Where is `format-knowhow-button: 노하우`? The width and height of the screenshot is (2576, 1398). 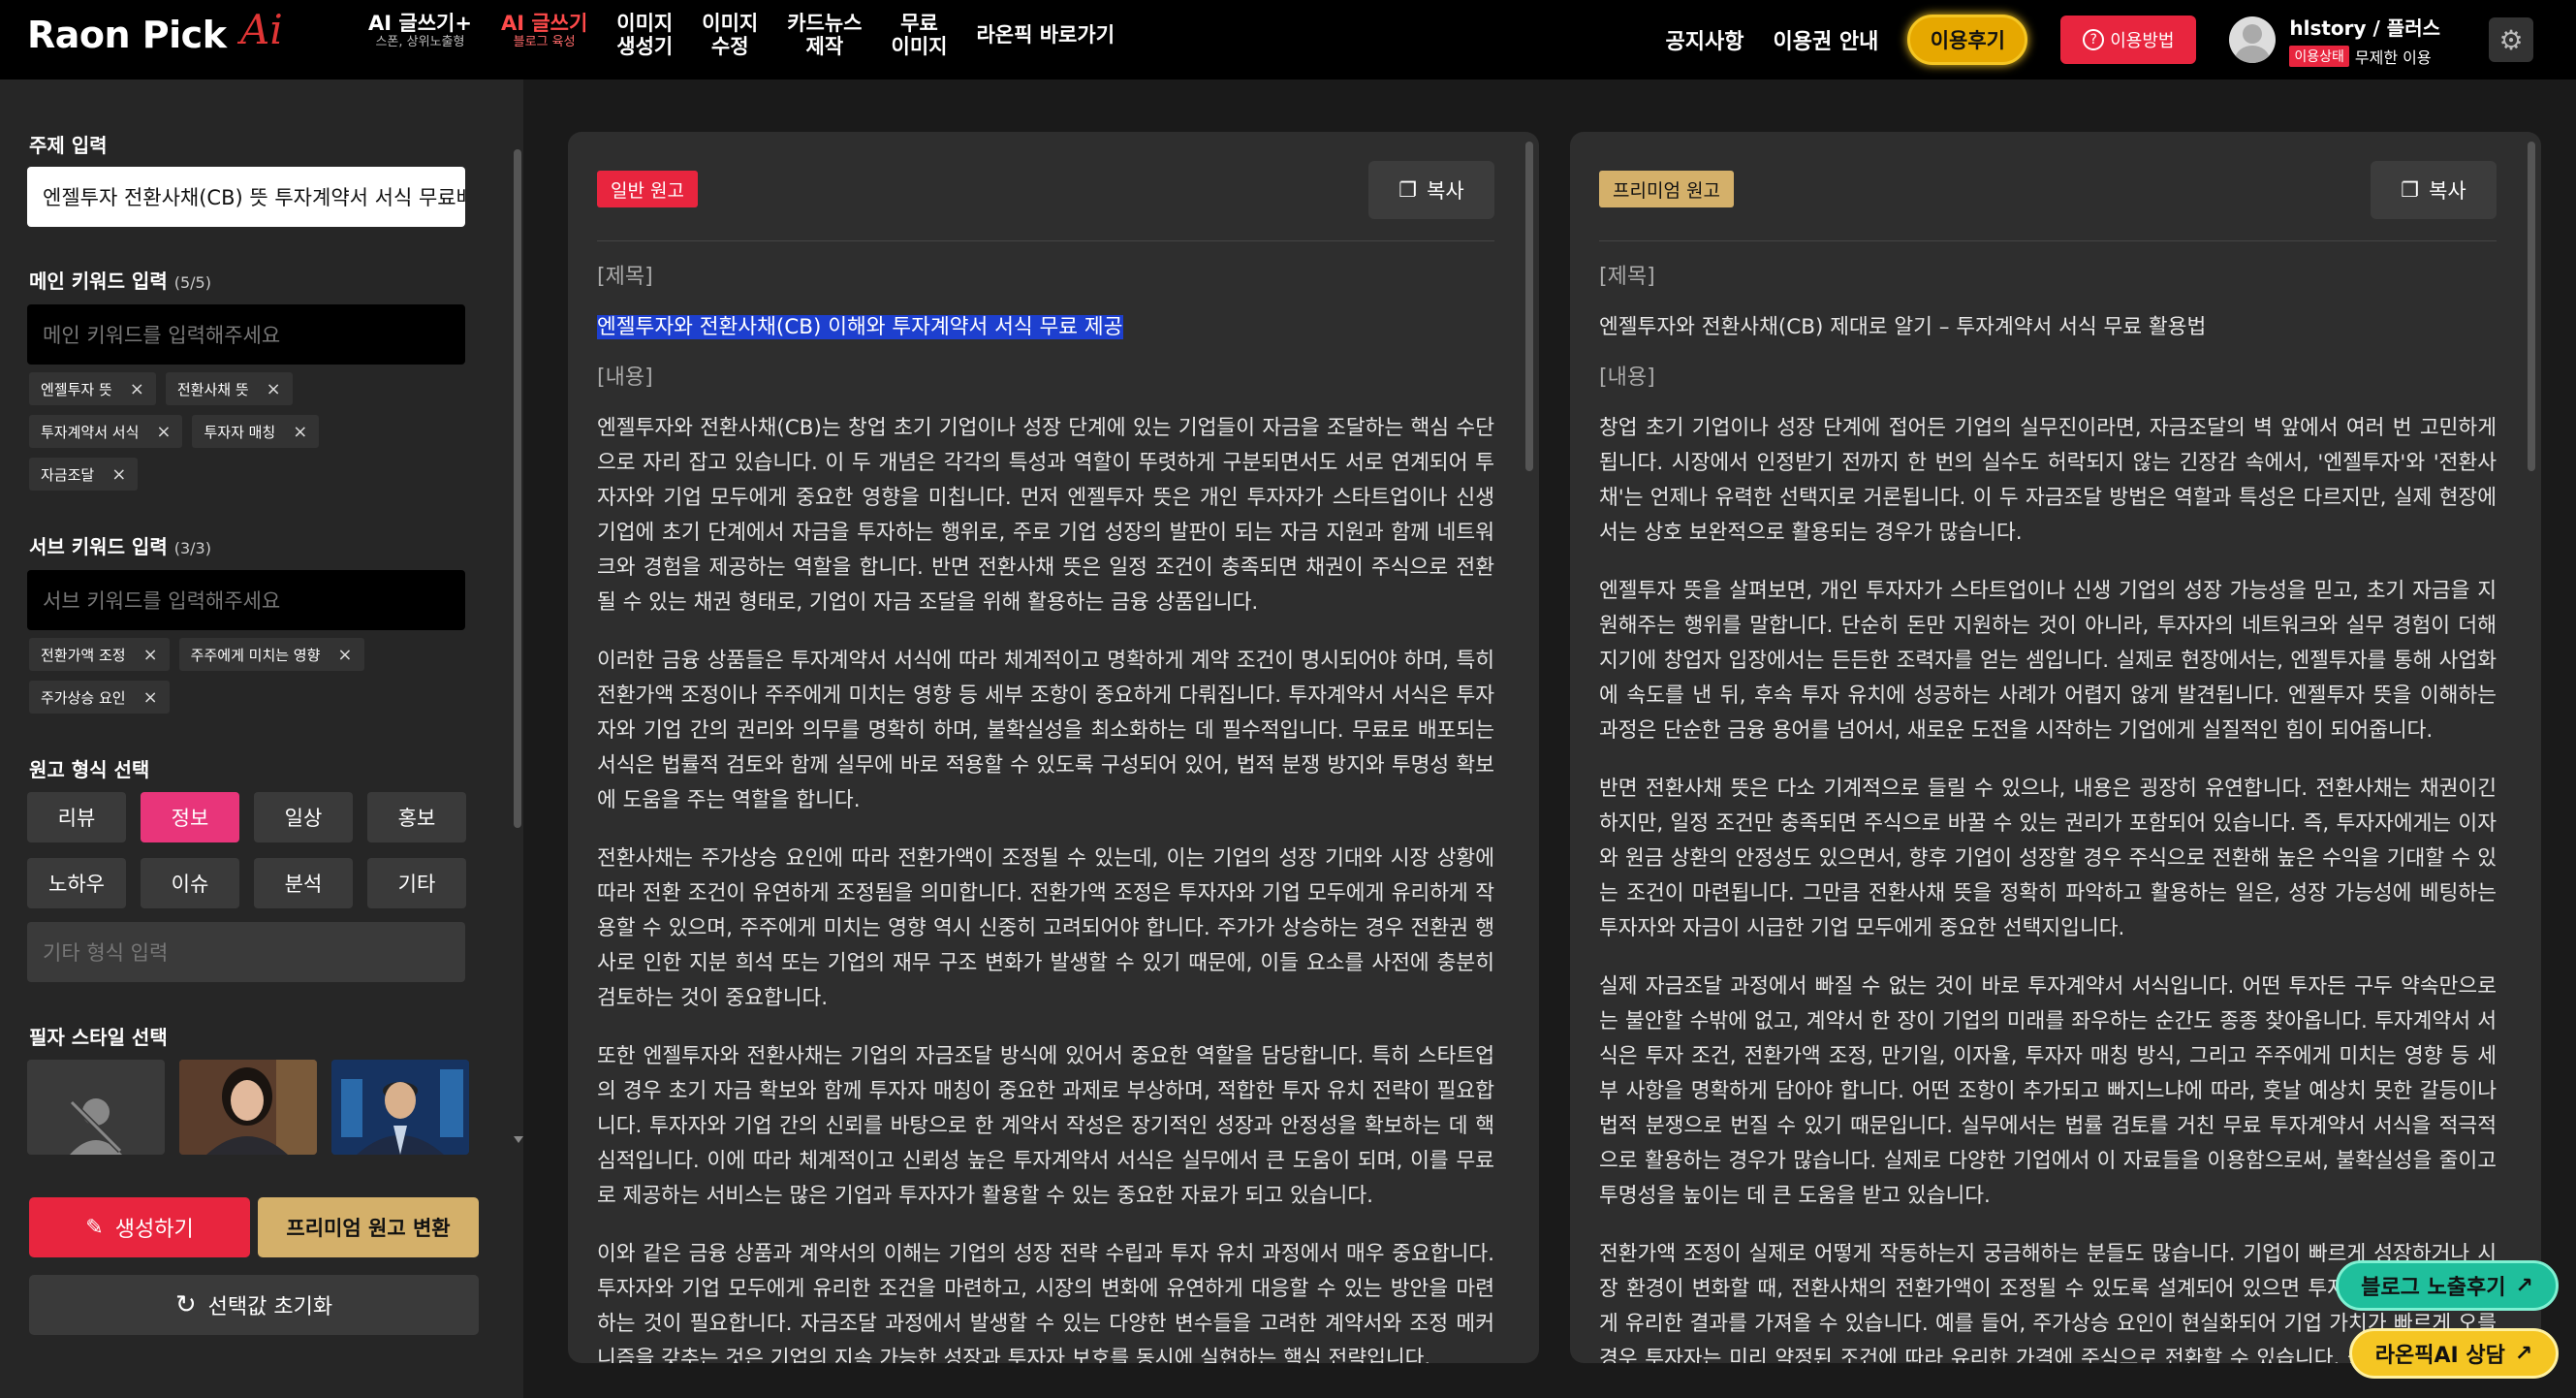 format-knowhow-button: 노하우 is located at coordinates (76, 883).